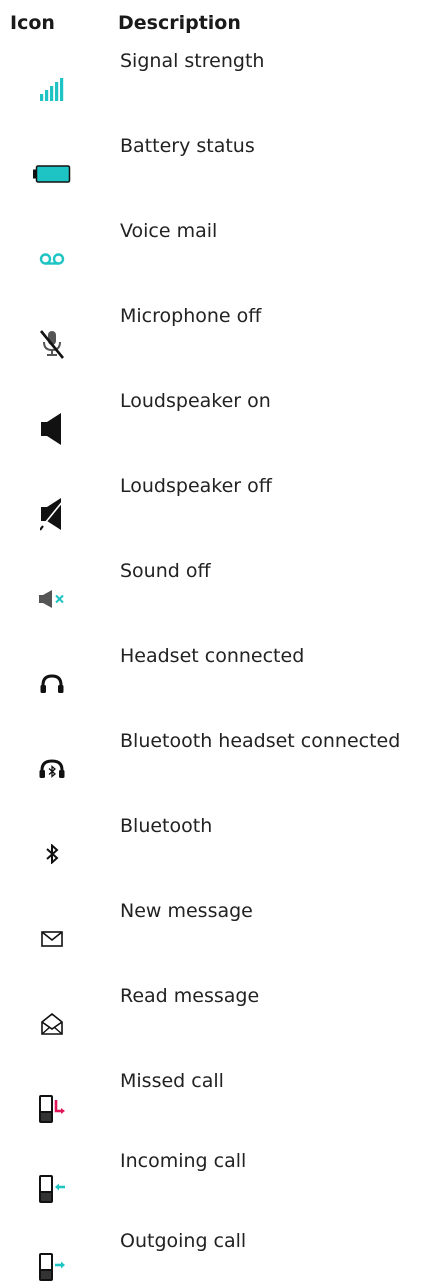 Image resolution: width=446 pixels, height=1284 pixels. Describe the element at coordinates (223, 603) in the screenshot. I see `table-row: Sound off` at that location.